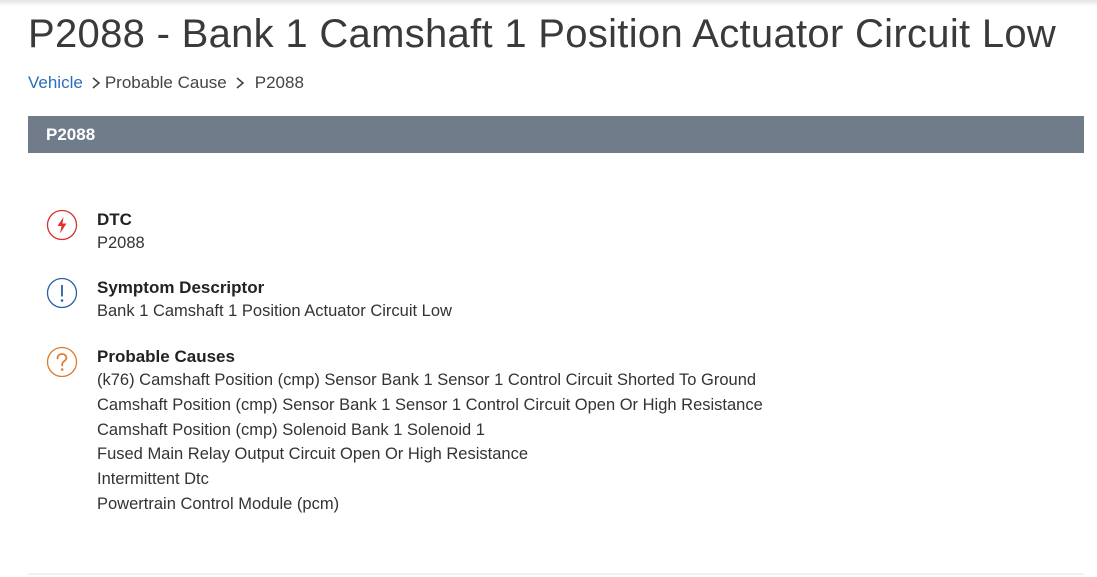 This screenshot has width=1097, height=577. I want to click on cause-item: Powertrain Control Module (pcm), so click(218, 503).